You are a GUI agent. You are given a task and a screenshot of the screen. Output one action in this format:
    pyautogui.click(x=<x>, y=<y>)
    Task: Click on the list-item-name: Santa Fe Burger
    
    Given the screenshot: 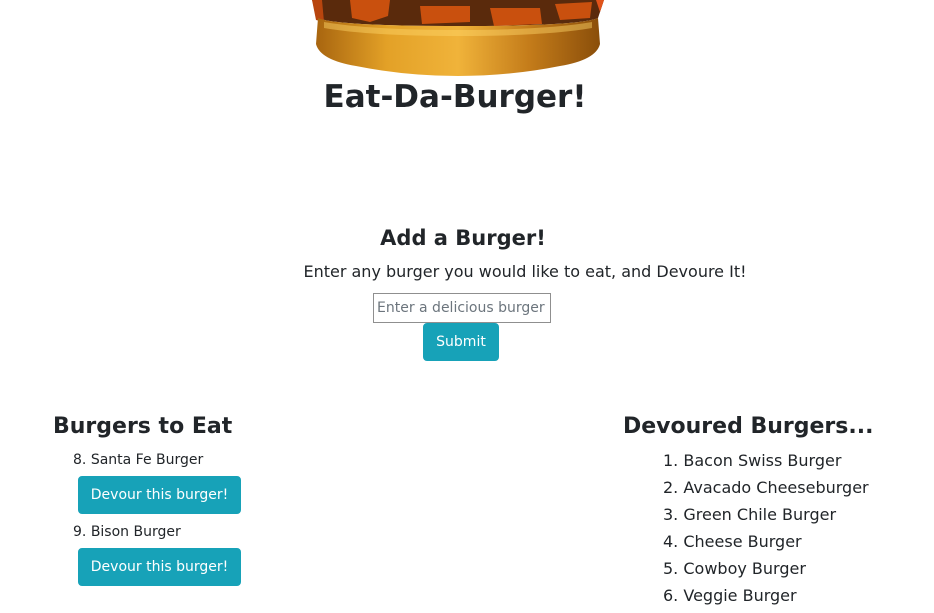 What is the action you would take?
    pyautogui.click(x=147, y=460)
    